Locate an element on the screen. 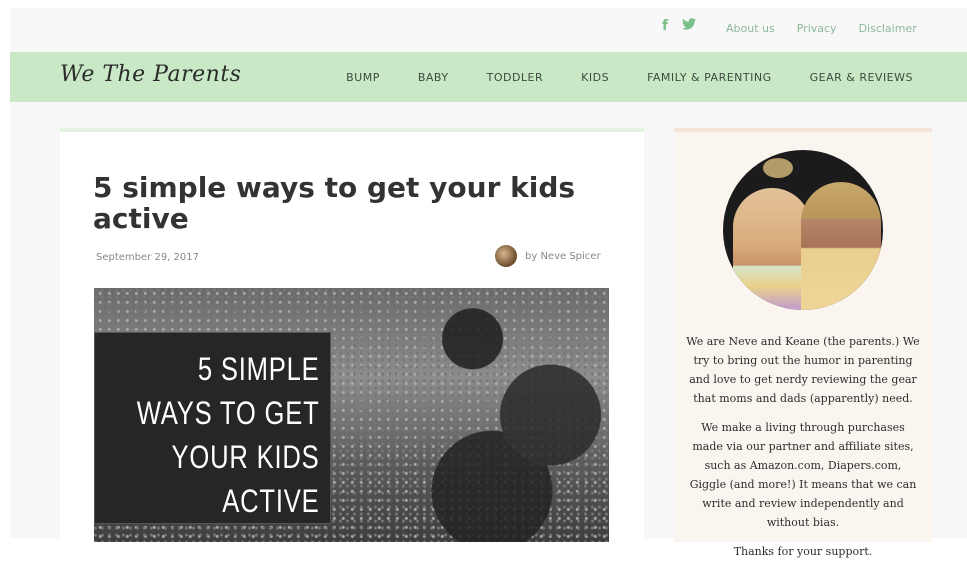 The width and height of the screenshot is (967, 571). article-title: 5 simple ways to get your kids active is located at coordinates (334, 203).